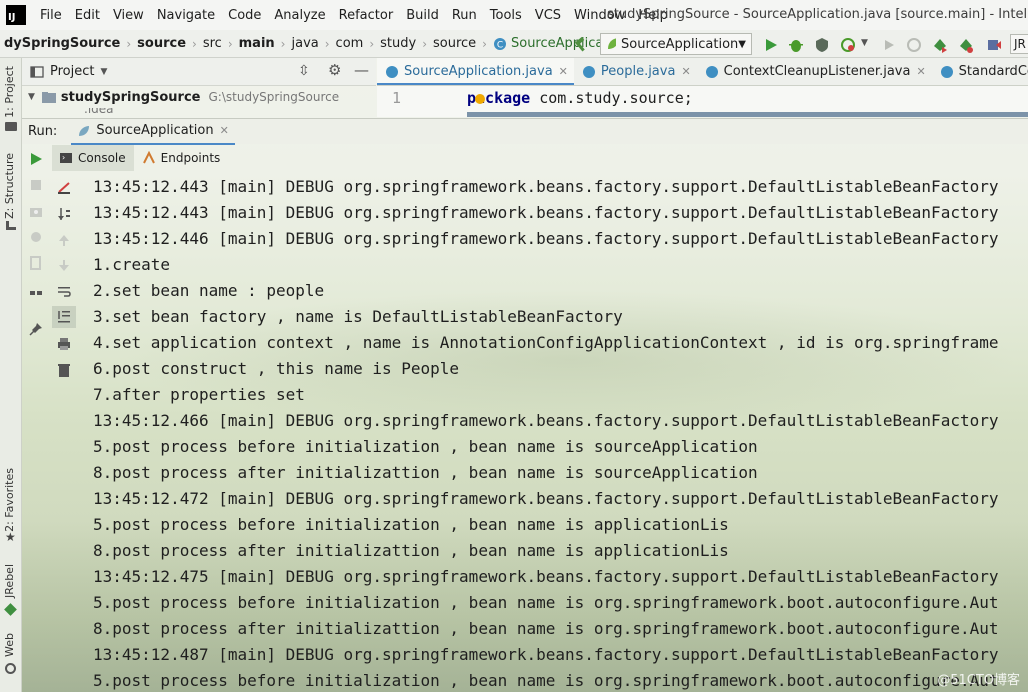  I want to click on menu-vcs: VCS, so click(548, 15).